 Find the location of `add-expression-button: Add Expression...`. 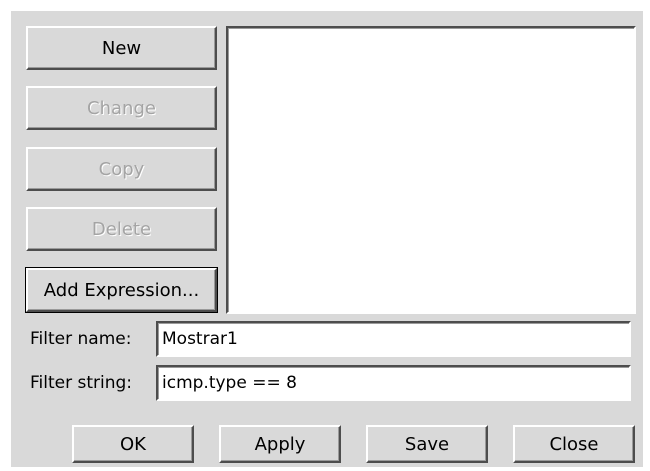

add-expression-button: Add Expression... is located at coordinates (121, 290).